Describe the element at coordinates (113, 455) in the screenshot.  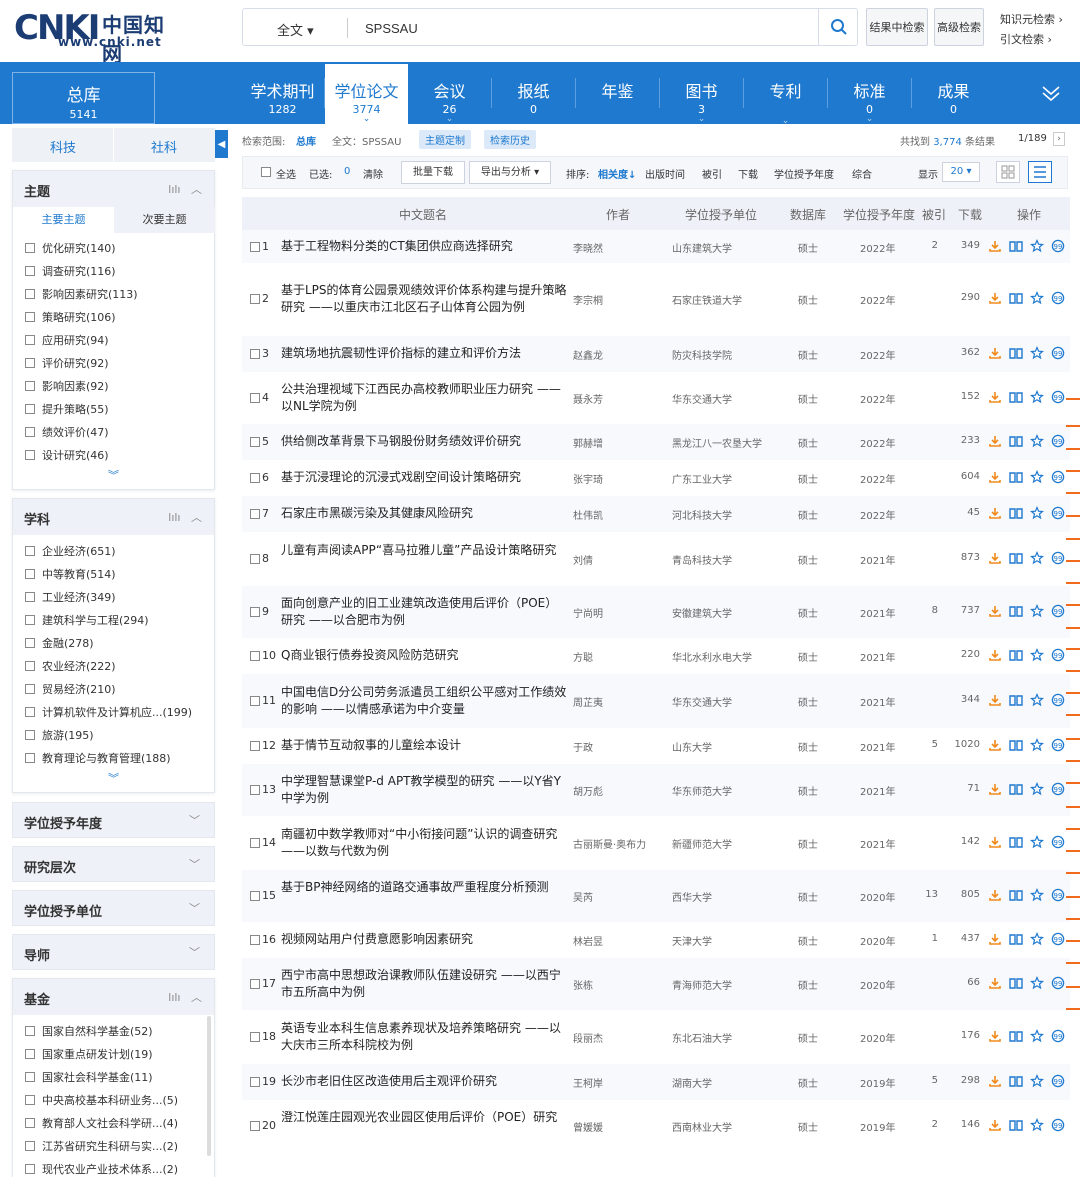
I see `facet-item: 设计研究(46)` at that location.